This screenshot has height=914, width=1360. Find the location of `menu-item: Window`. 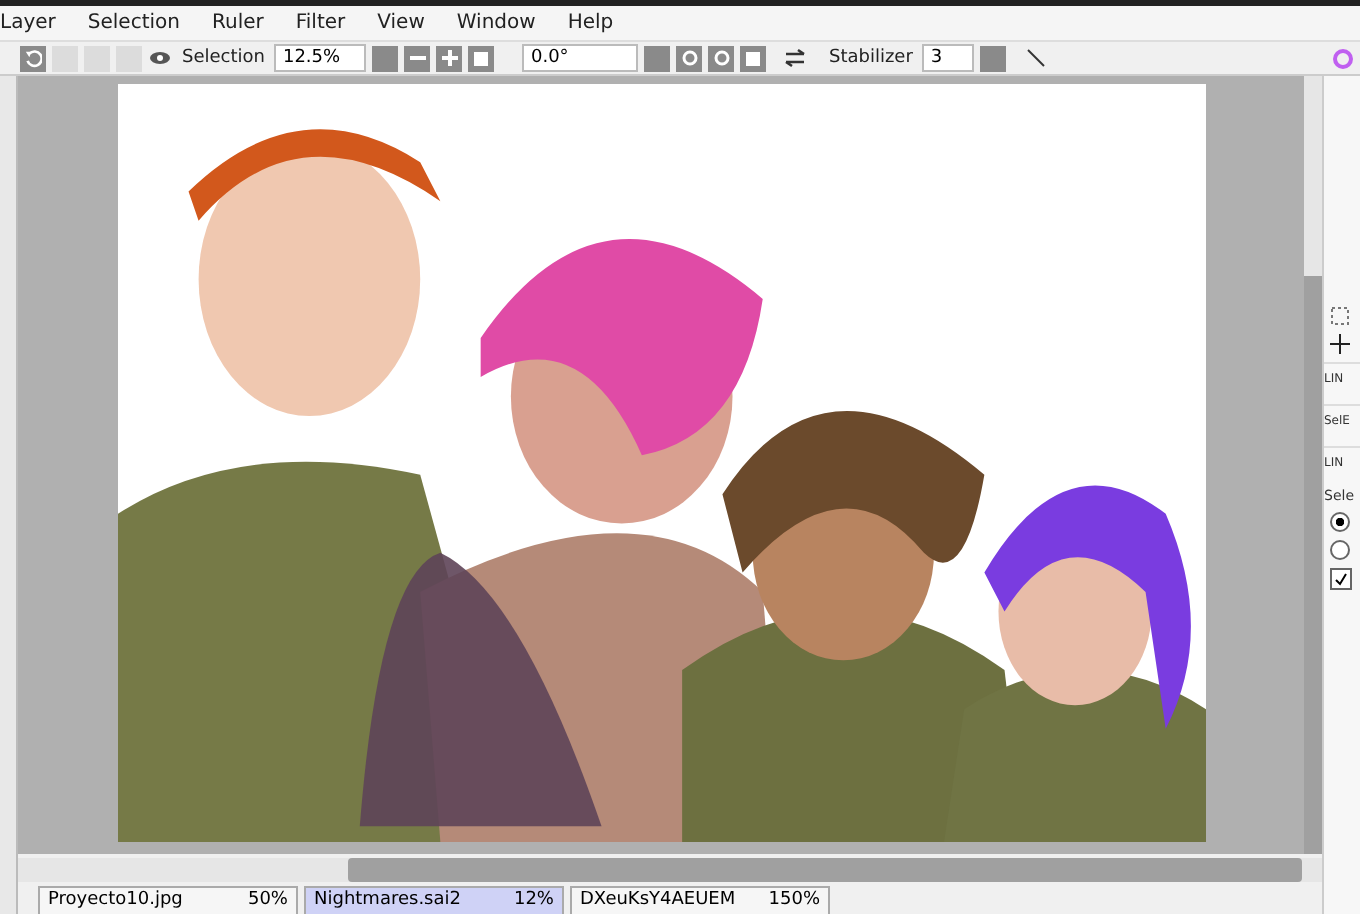

menu-item: Window is located at coordinates (496, 23).